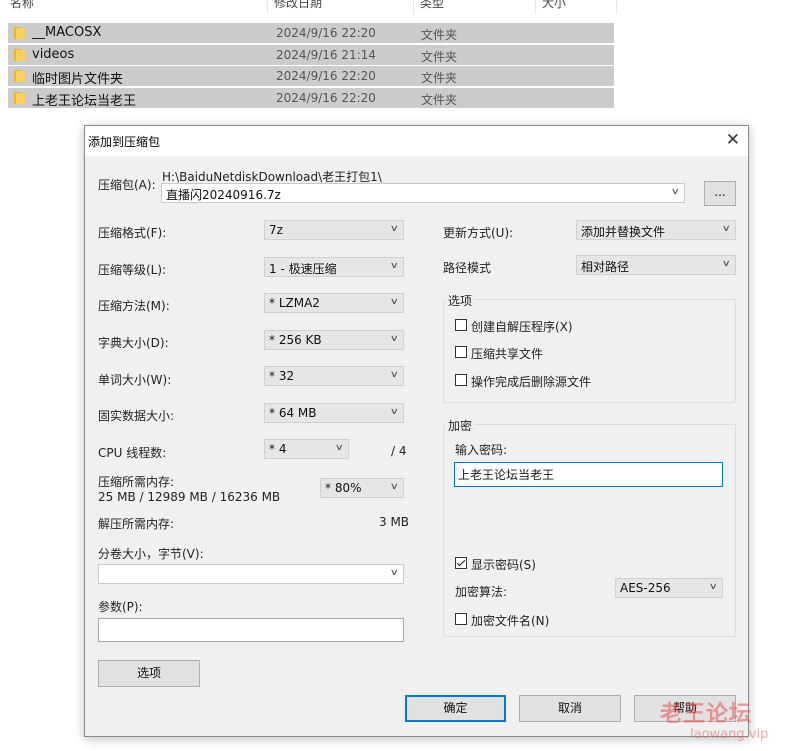 This screenshot has width=800, height=751. I want to click on column-header-type: 类型, so click(432, 5).